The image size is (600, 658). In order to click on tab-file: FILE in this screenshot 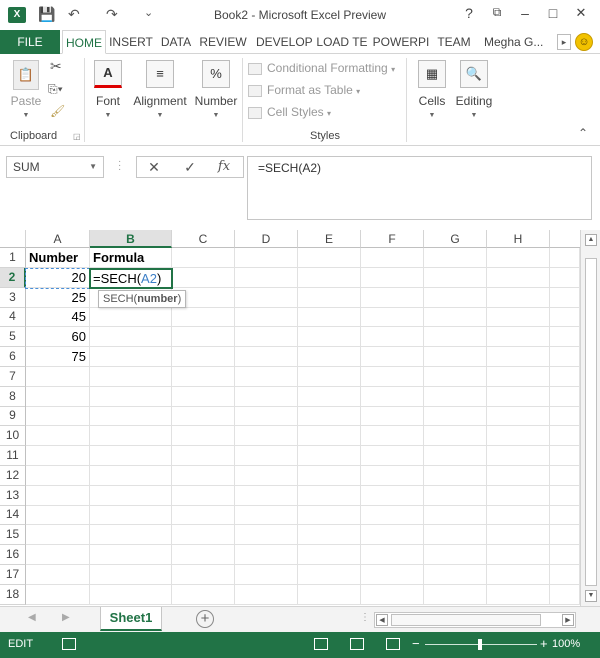, I will do `click(30, 42)`.